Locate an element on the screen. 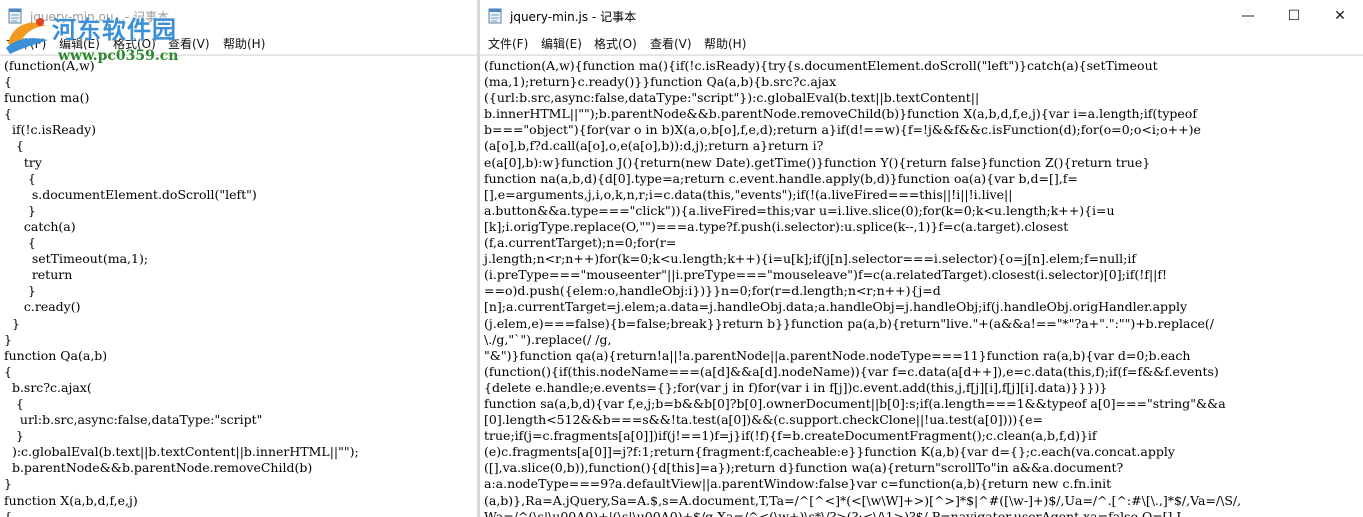 The width and height of the screenshot is (1363, 517). minimize-icon: — is located at coordinates (1248, 16).